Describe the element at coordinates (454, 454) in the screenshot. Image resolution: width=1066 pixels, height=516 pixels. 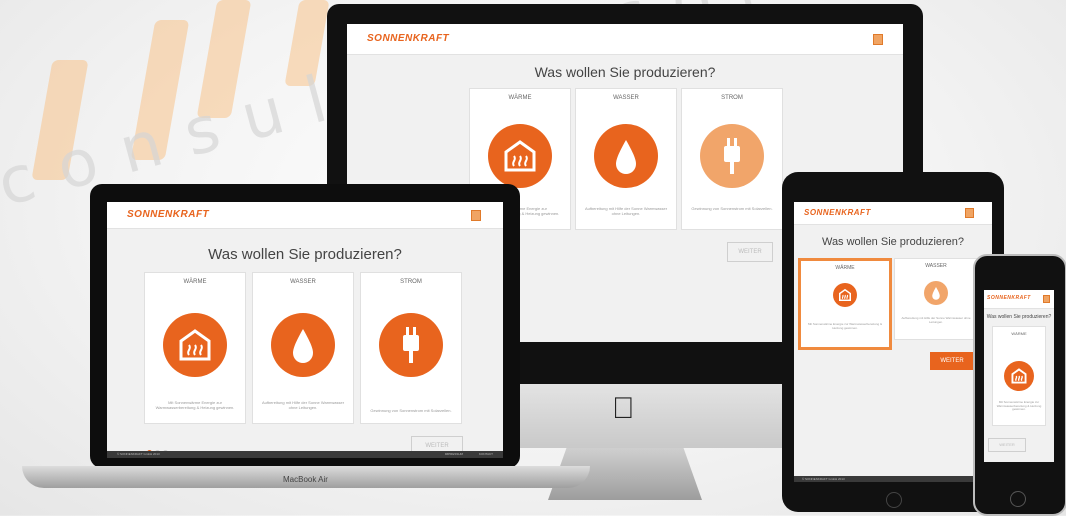
I see `footer-link-impressum: IMPRESSUM` at that location.